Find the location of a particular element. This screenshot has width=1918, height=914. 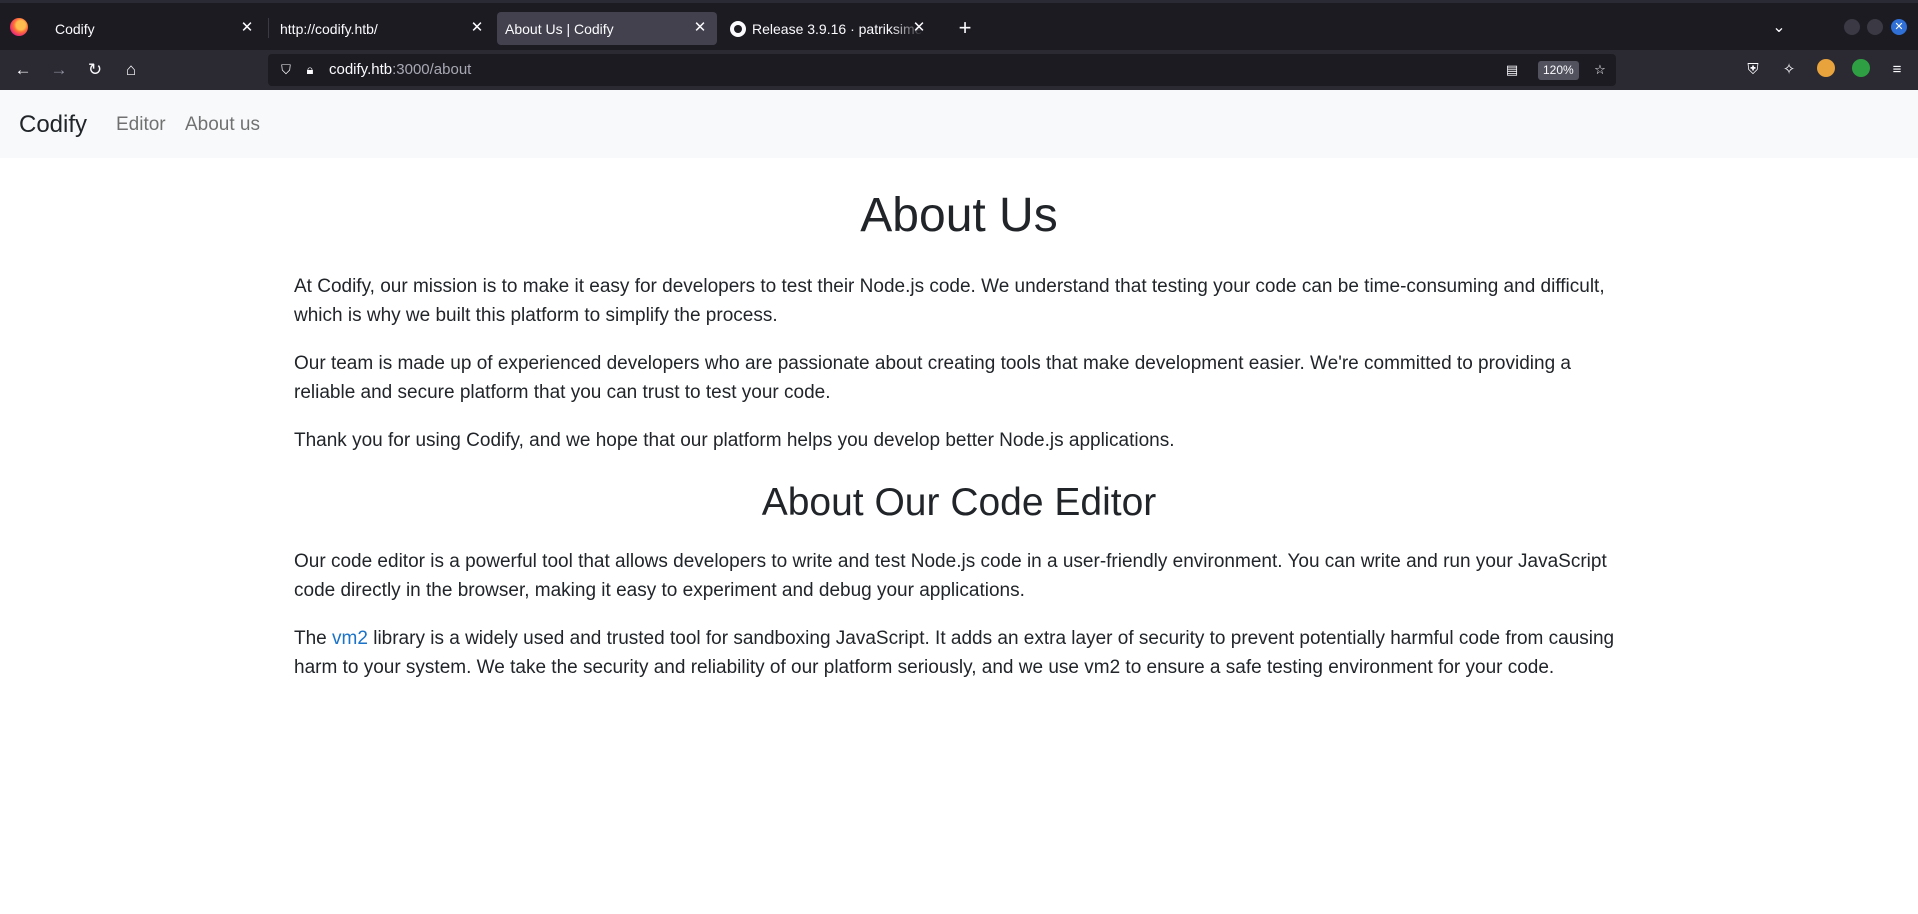

back-arrow-icon: ← is located at coordinates (23, 70).